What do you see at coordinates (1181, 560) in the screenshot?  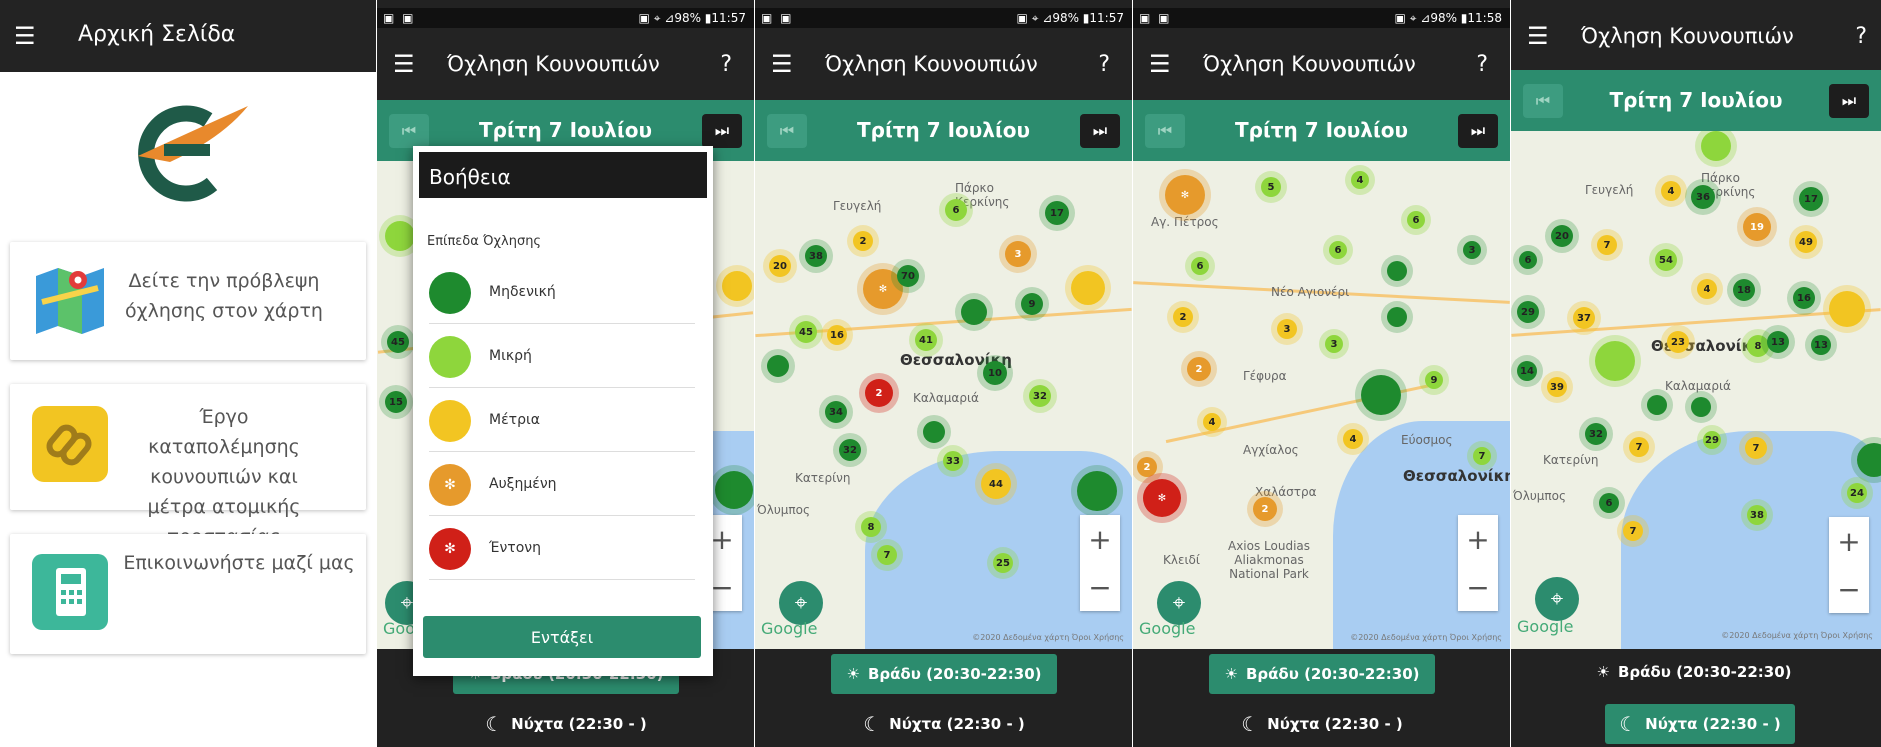 I see `map-label: Κλειδί` at bounding box center [1181, 560].